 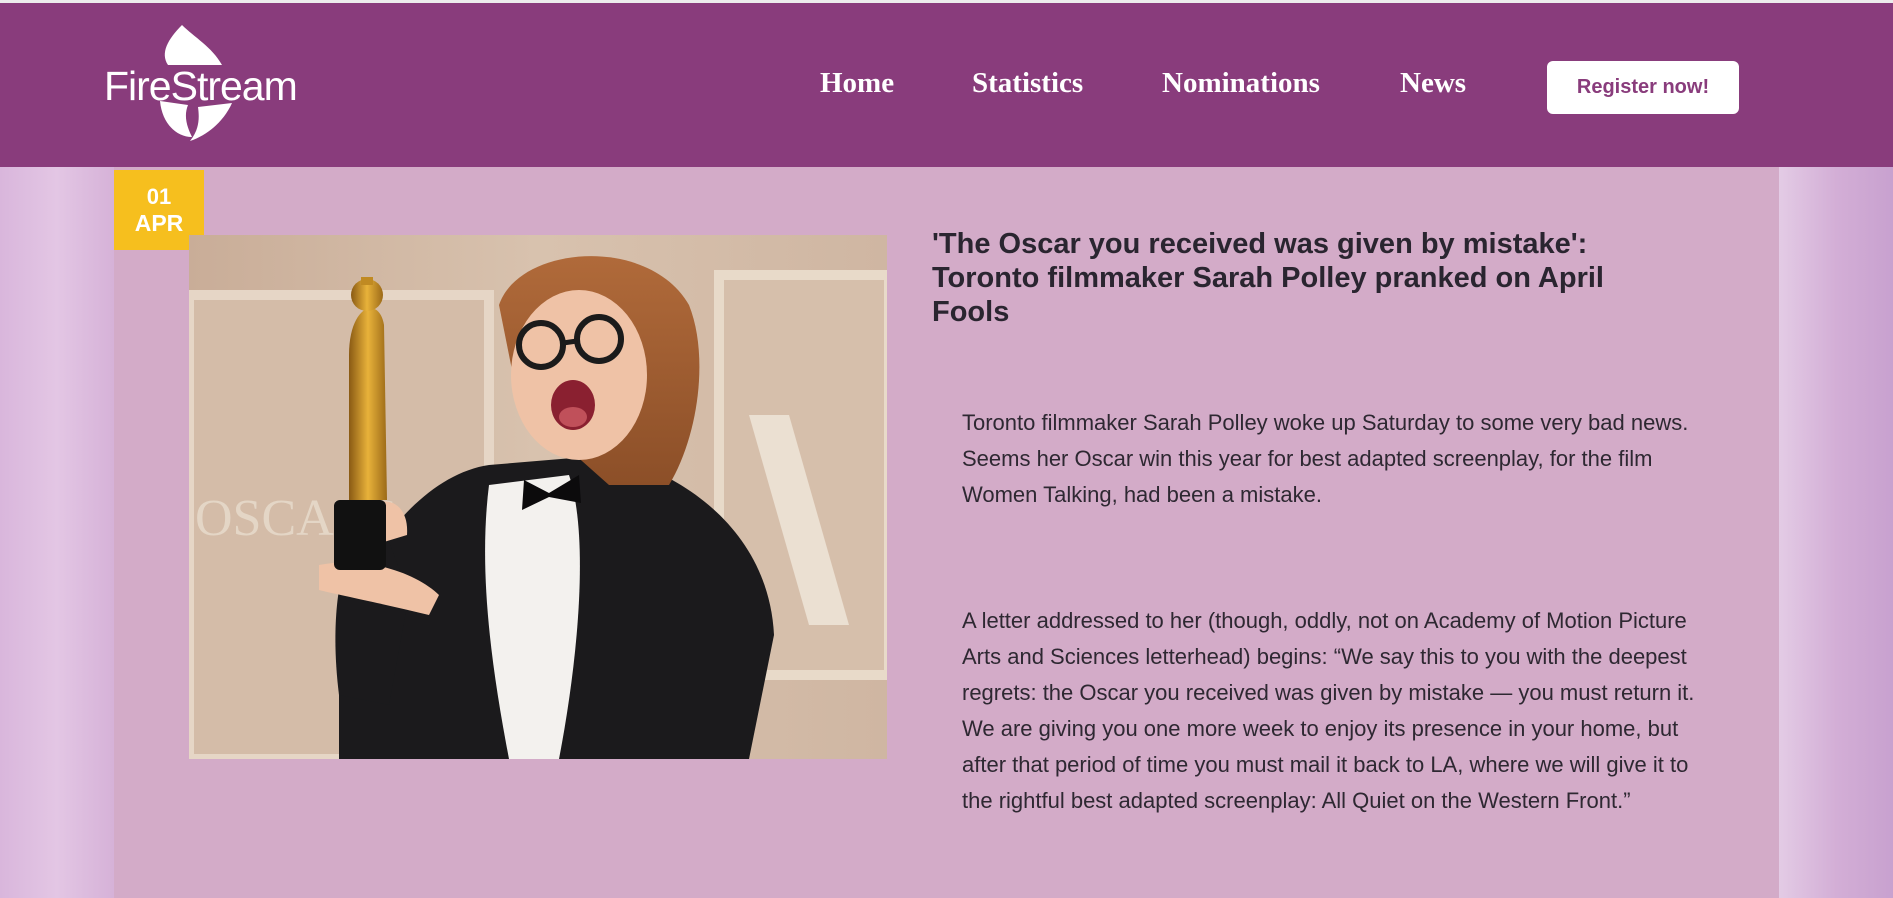 I want to click on date-day: 01, so click(x=159, y=196).